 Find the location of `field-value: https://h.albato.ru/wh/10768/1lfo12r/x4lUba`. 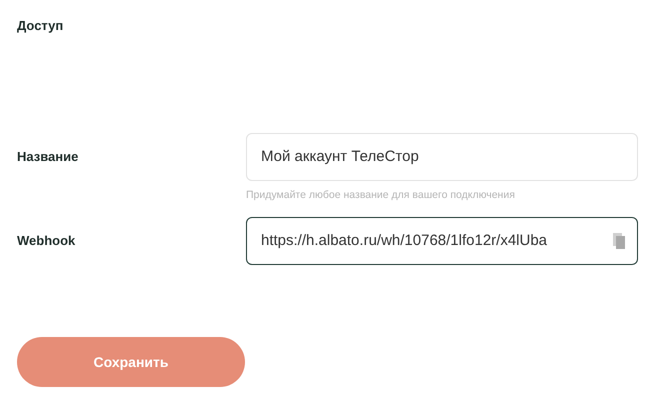

field-value: https://h.albato.ru/wh/10768/1lfo12r/x4lUba is located at coordinates (404, 240).